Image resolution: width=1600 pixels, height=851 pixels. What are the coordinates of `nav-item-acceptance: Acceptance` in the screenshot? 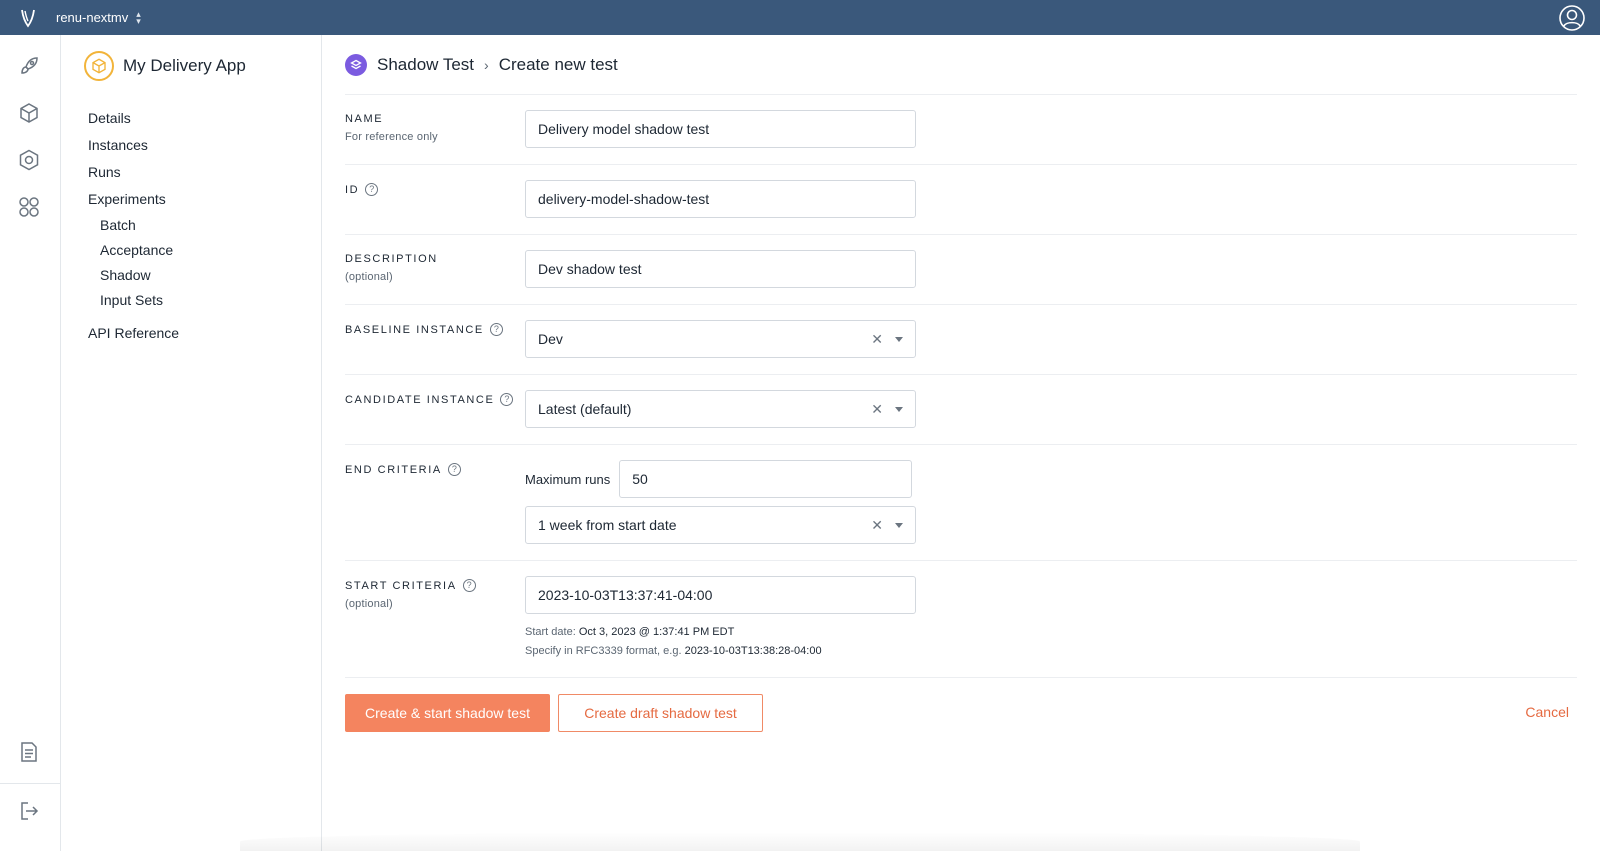 It's located at (133, 250).